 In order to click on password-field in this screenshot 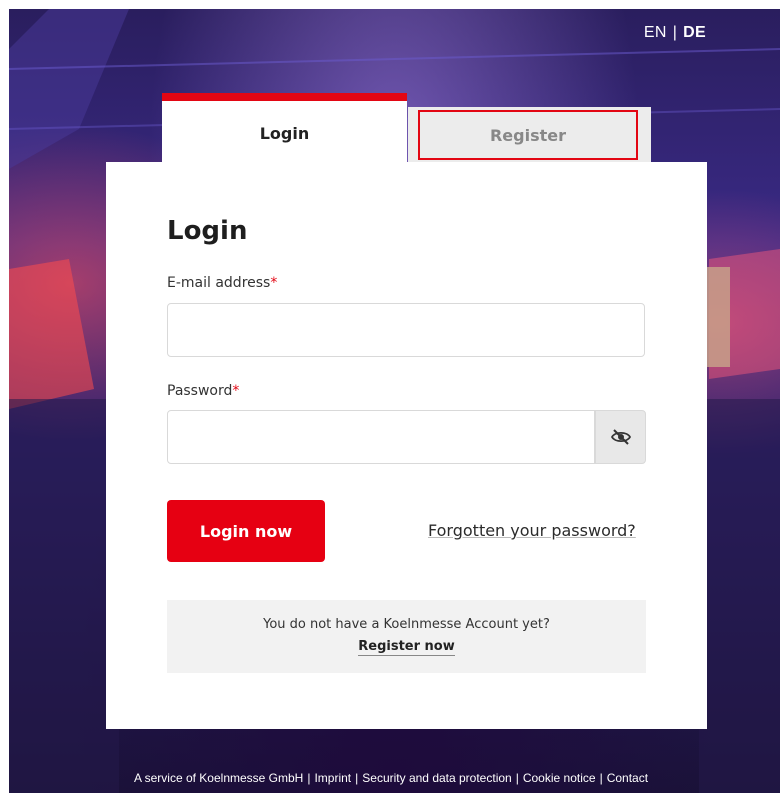, I will do `click(381, 437)`.